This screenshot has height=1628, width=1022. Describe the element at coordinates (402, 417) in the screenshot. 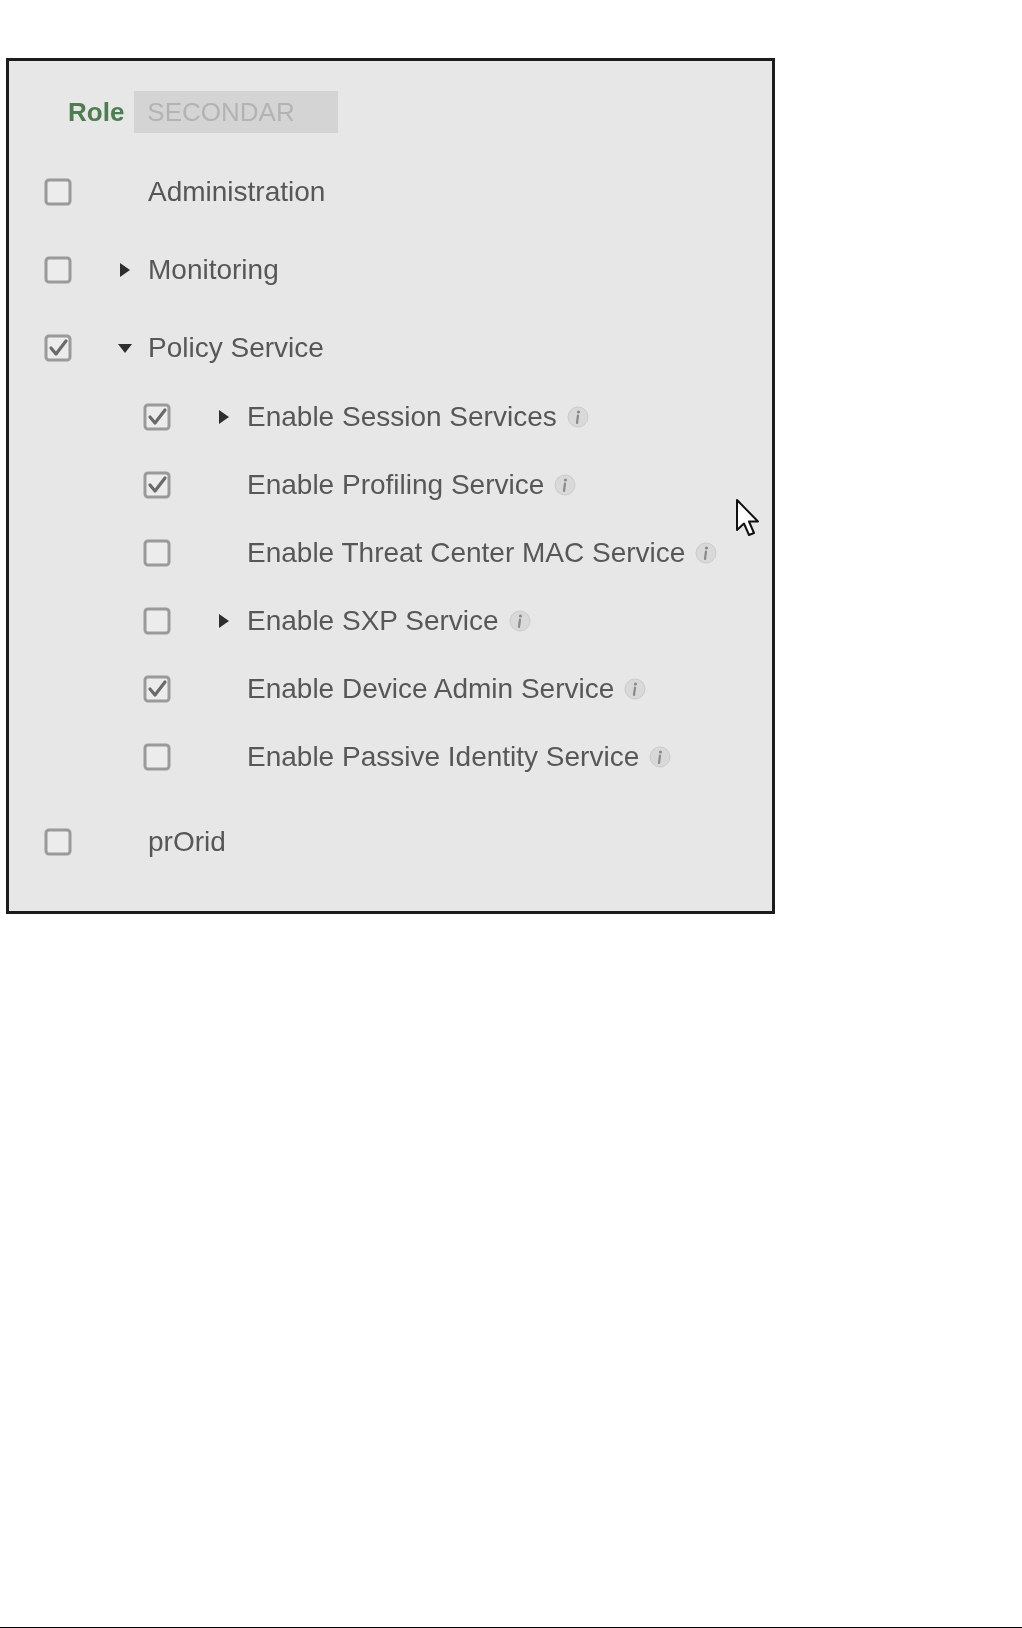

I see `service-label: Enable Session Services` at that location.